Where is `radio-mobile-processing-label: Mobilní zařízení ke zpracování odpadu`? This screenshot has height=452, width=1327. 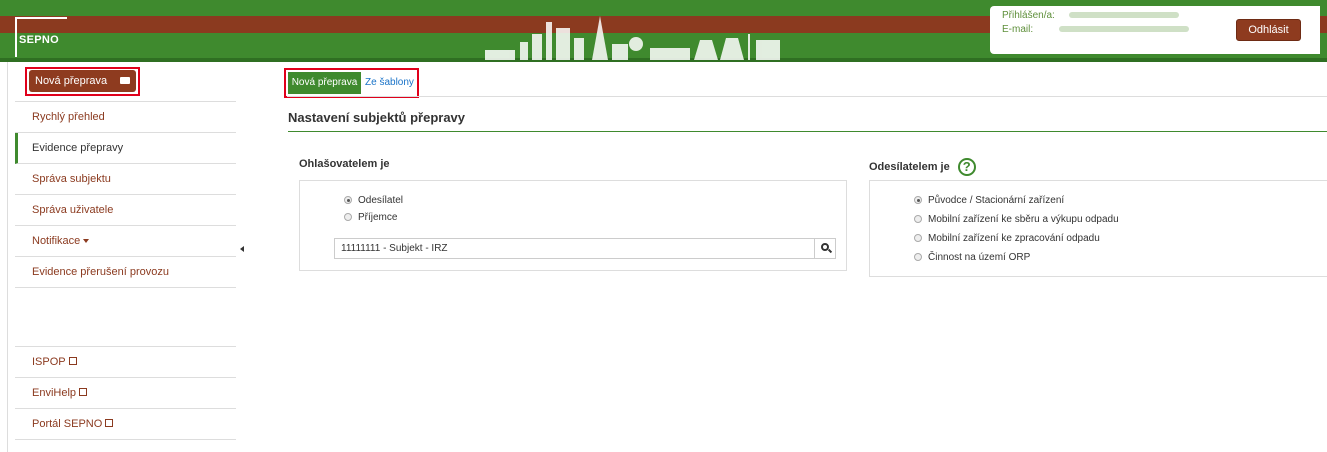
radio-mobile-processing-label: Mobilní zařízení ke zpracování odpadu is located at coordinates (1014, 238).